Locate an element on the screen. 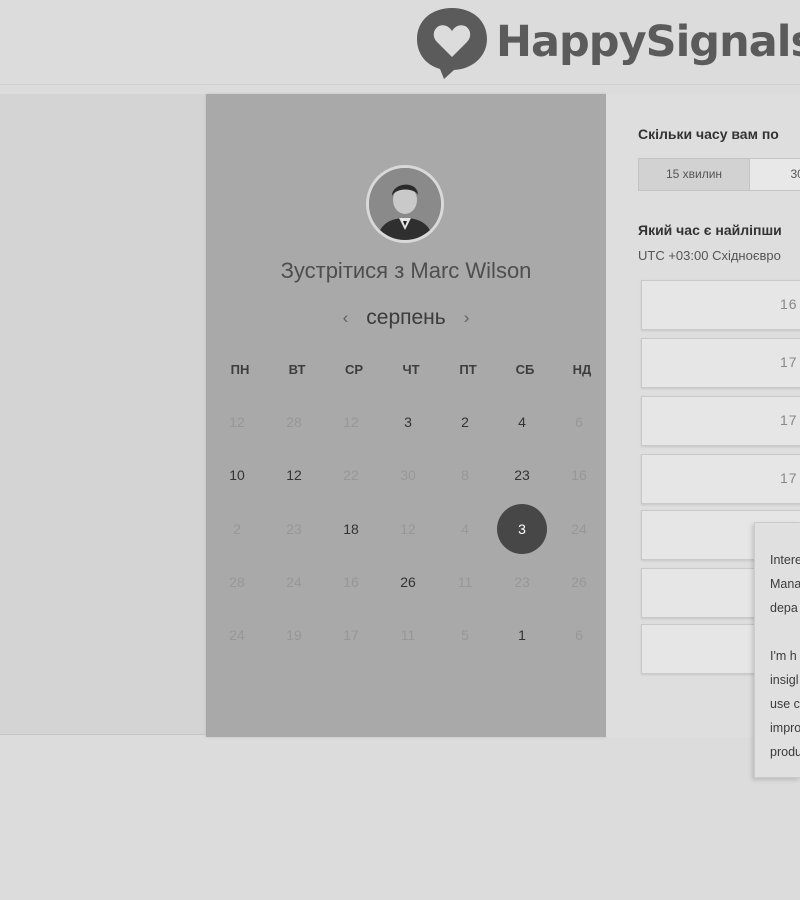 This screenshot has height=900, width=800. month-label: серпень is located at coordinates (406, 317).